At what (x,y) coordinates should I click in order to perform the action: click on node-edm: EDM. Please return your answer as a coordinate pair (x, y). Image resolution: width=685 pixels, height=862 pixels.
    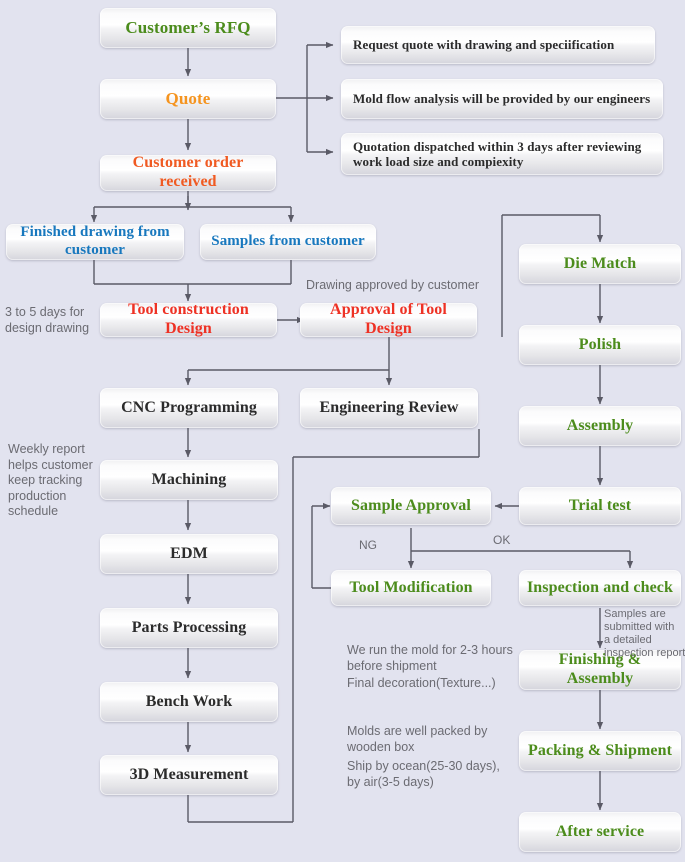
    Looking at the image, I should click on (189, 554).